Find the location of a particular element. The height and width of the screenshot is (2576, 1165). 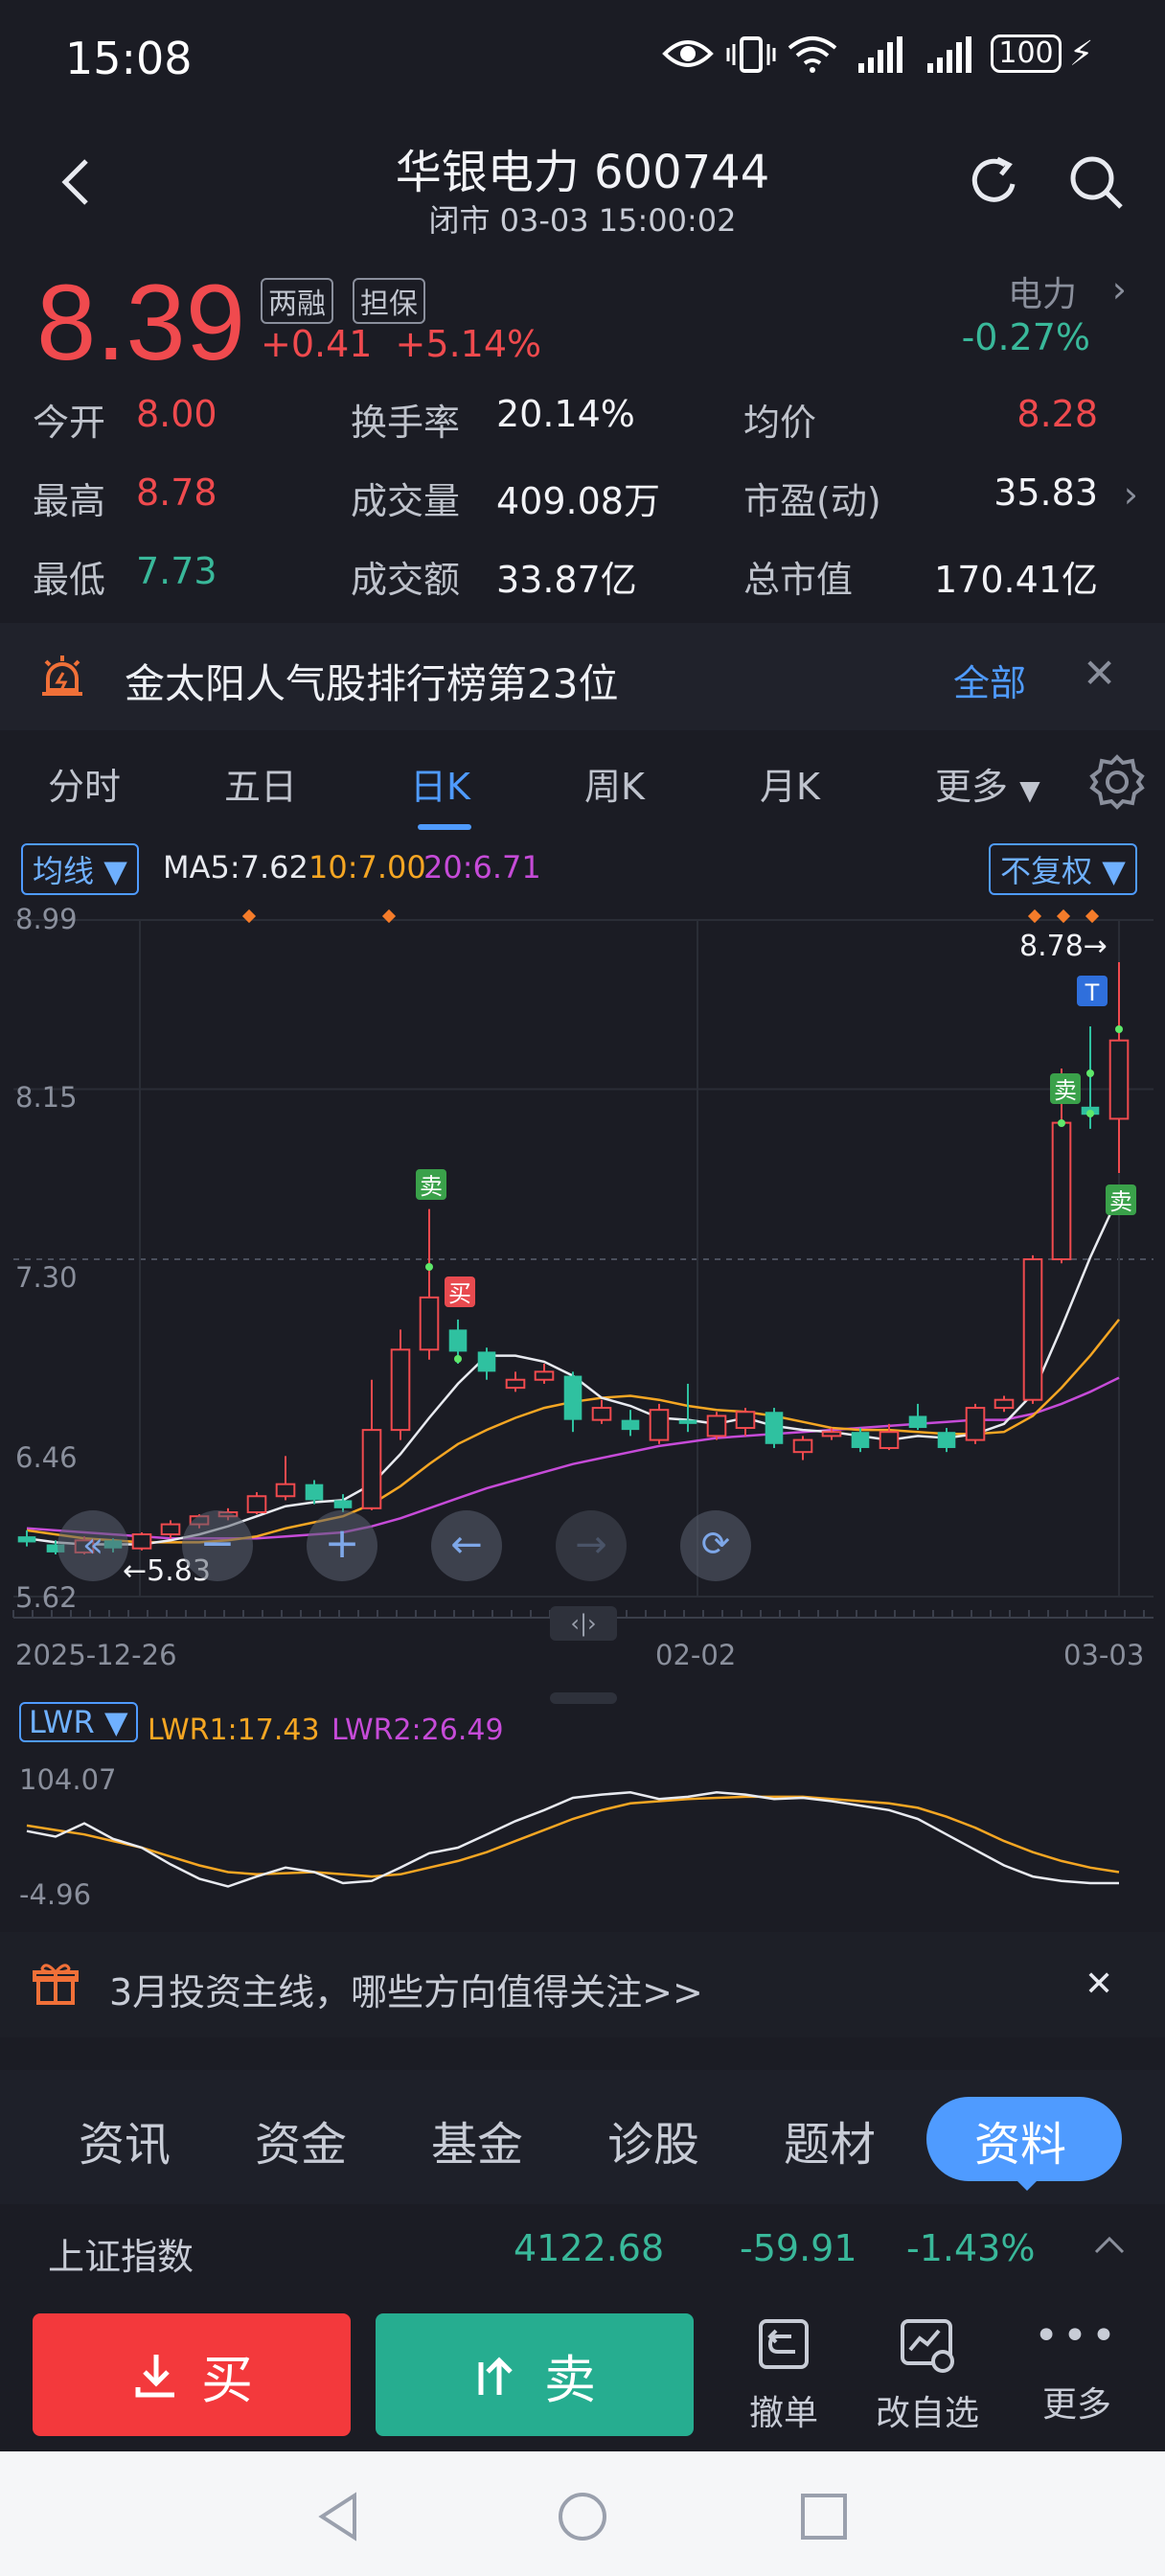

gear-icon is located at coordinates (1117, 784).